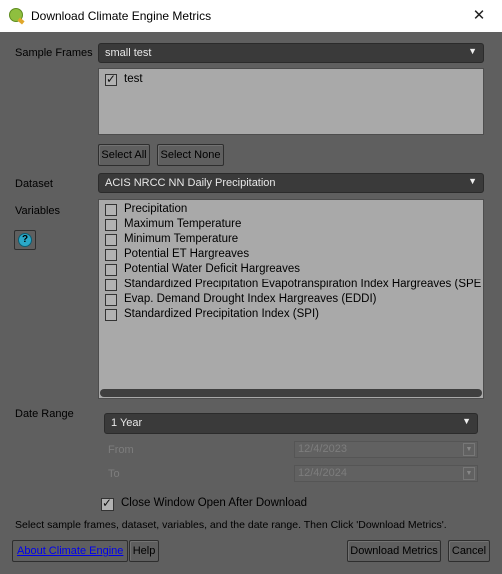 Image resolution: width=502 pixels, height=574 pixels. What do you see at coordinates (183, 224) in the screenshot?
I see `variable-label: Maximum Temperature` at bounding box center [183, 224].